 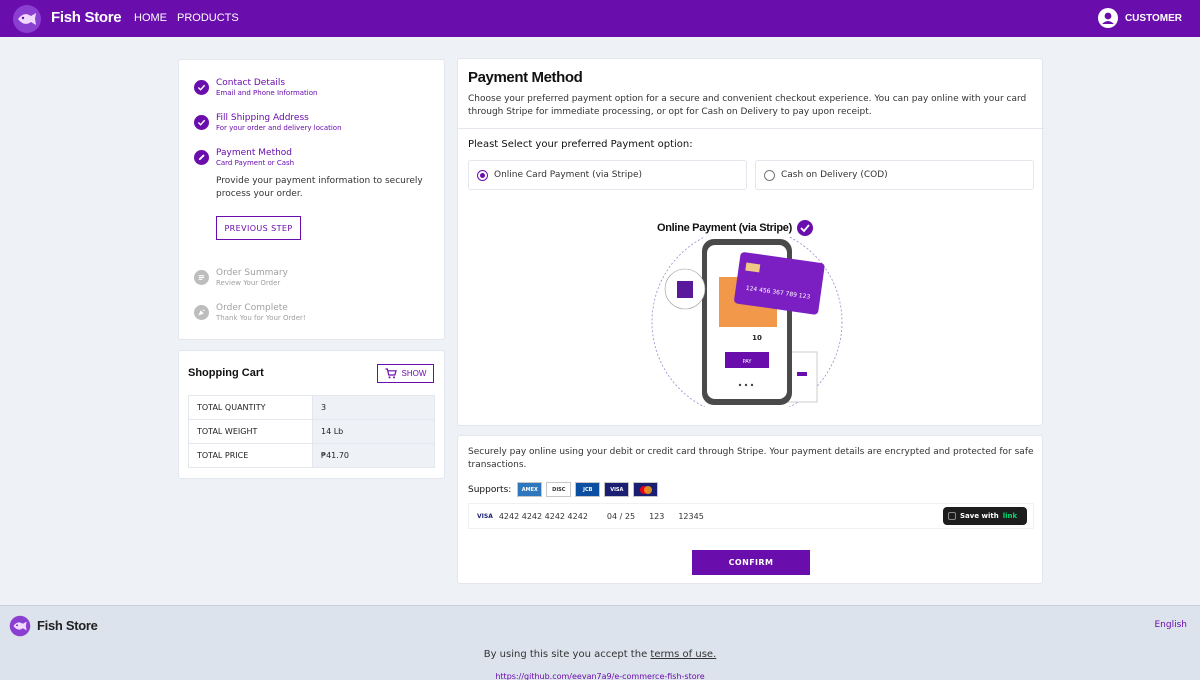 What do you see at coordinates (751, 562) in the screenshot?
I see `confirm-button: CONFIRM` at bounding box center [751, 562].